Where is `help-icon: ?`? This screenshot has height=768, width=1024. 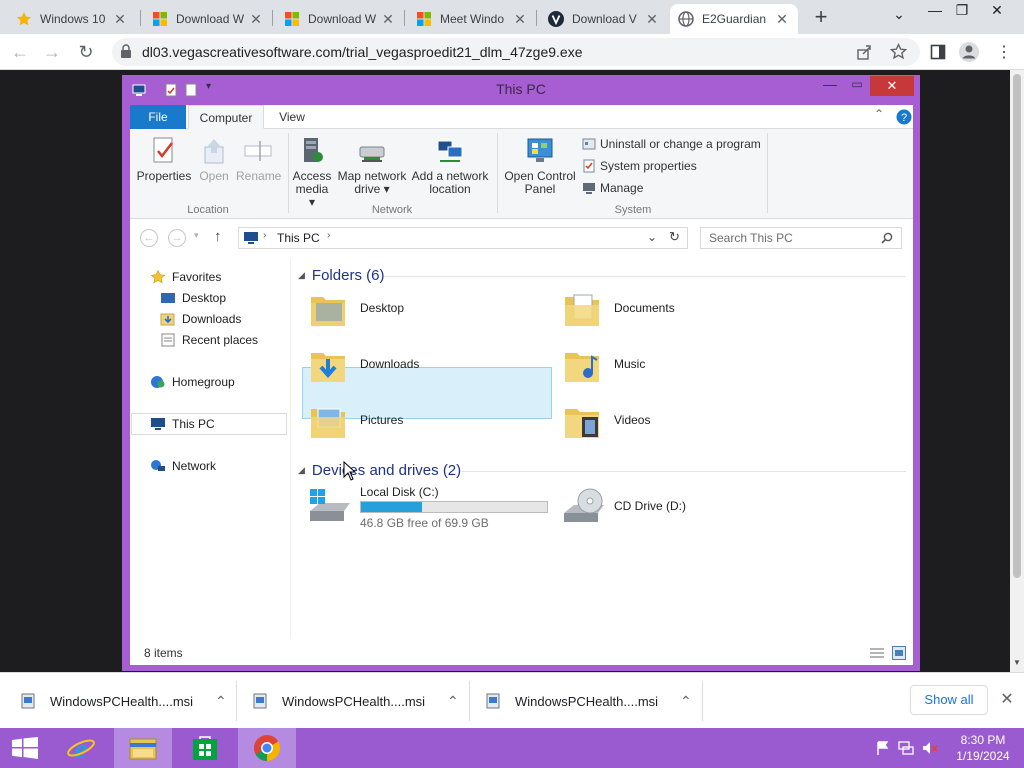 help-icon: ? is located at coordinates (904, 117).